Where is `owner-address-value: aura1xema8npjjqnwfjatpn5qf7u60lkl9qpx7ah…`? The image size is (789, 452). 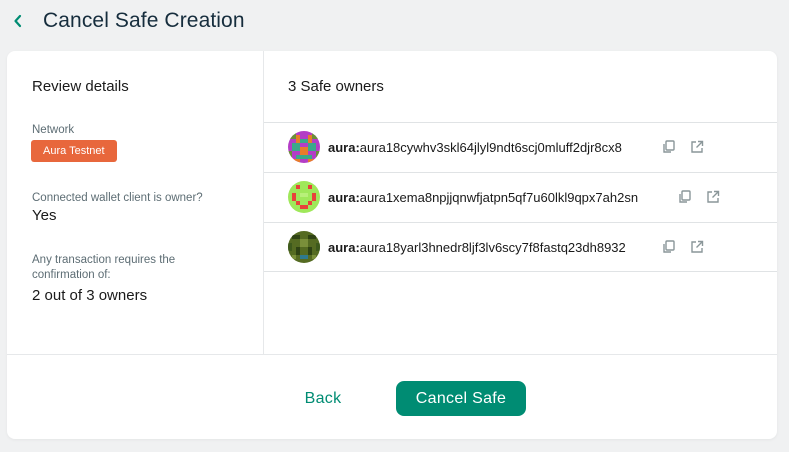
owner-address-value: aura1xema8npjjqnwfjatpn5qf7u60lkl9qpx7ah… is located at coordinates (499, 197).